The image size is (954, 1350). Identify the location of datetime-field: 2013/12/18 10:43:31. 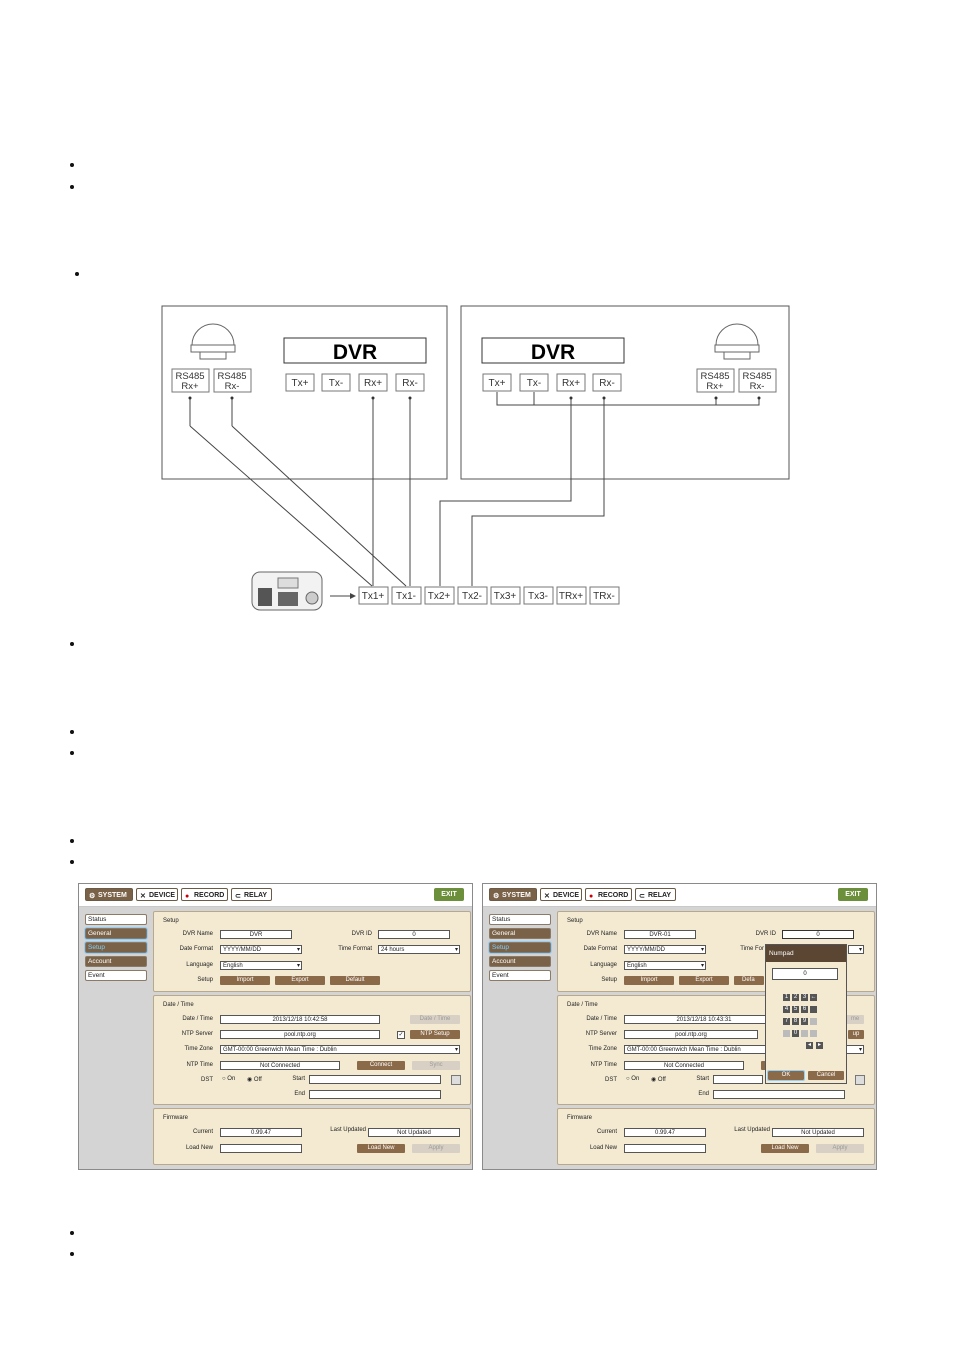
(704, 1019).